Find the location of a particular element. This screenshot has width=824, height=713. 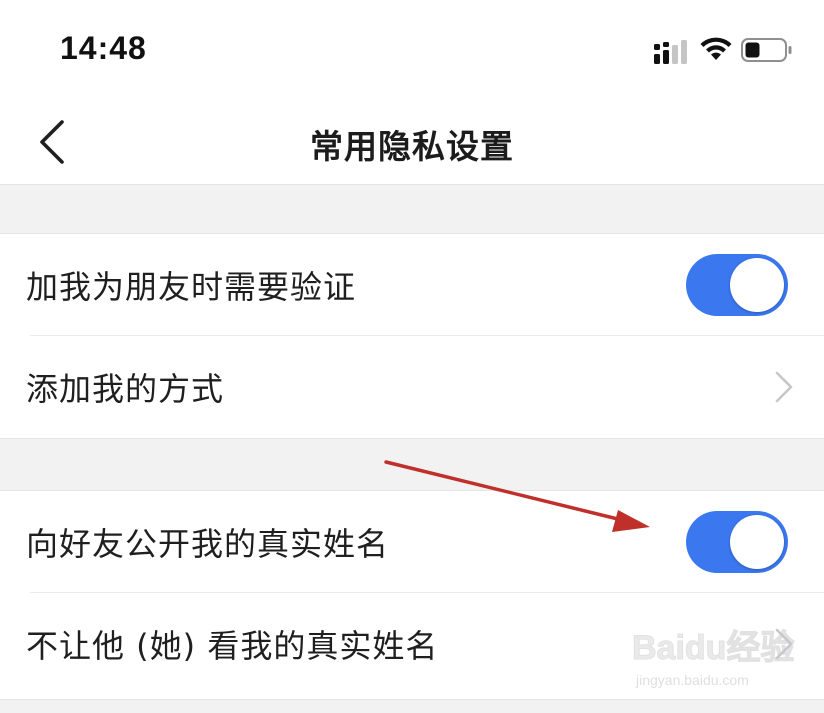

row-label: 不让他 (她) 看我的真实姓名 is located at coordinates (232, 646).